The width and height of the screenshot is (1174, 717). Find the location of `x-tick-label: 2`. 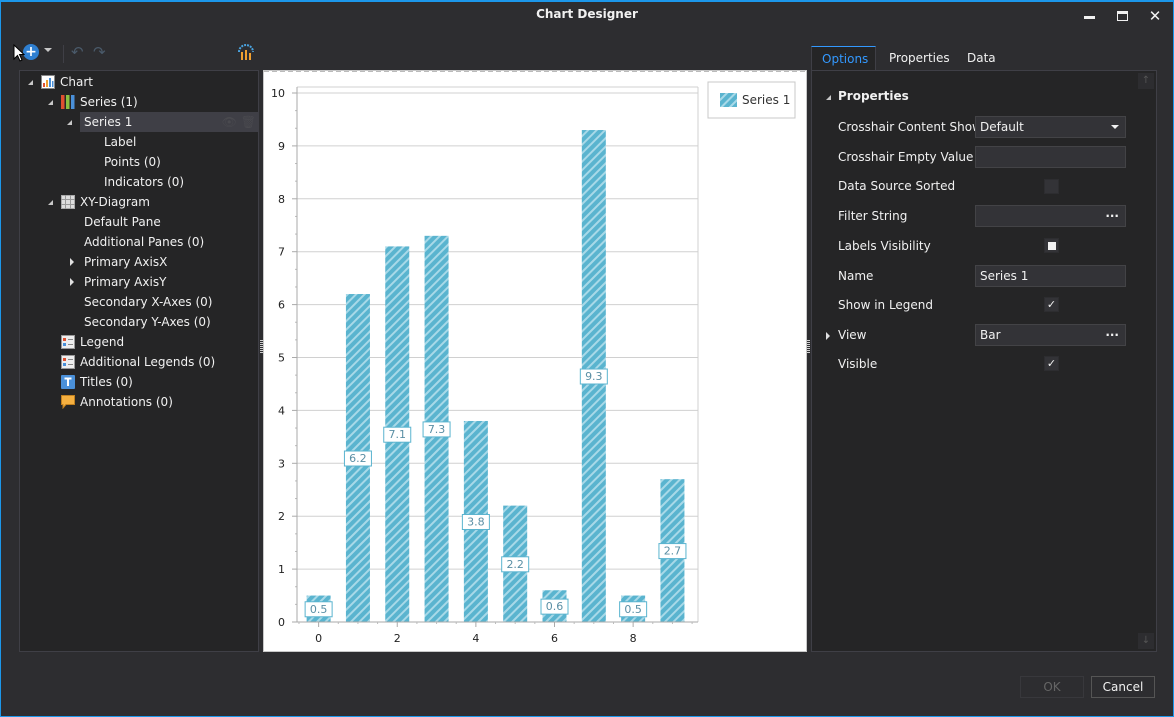

x-tick-label: 2 is located at coordinates (397, 638).